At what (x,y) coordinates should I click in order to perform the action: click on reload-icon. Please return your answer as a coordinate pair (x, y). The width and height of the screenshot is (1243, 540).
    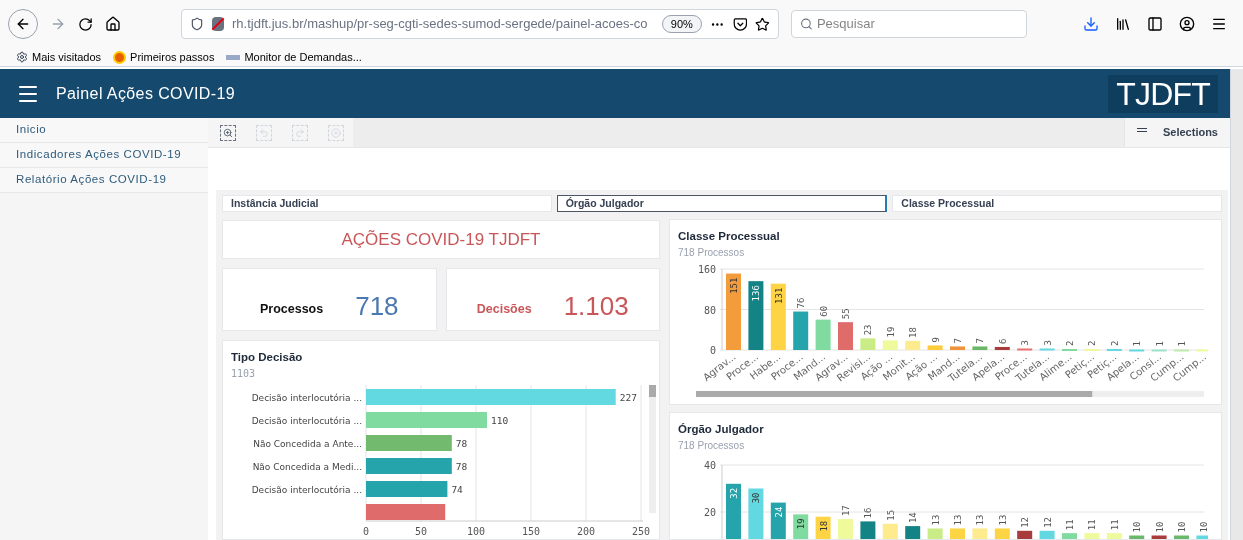
    Looking at the image, I should click on (85, 24).